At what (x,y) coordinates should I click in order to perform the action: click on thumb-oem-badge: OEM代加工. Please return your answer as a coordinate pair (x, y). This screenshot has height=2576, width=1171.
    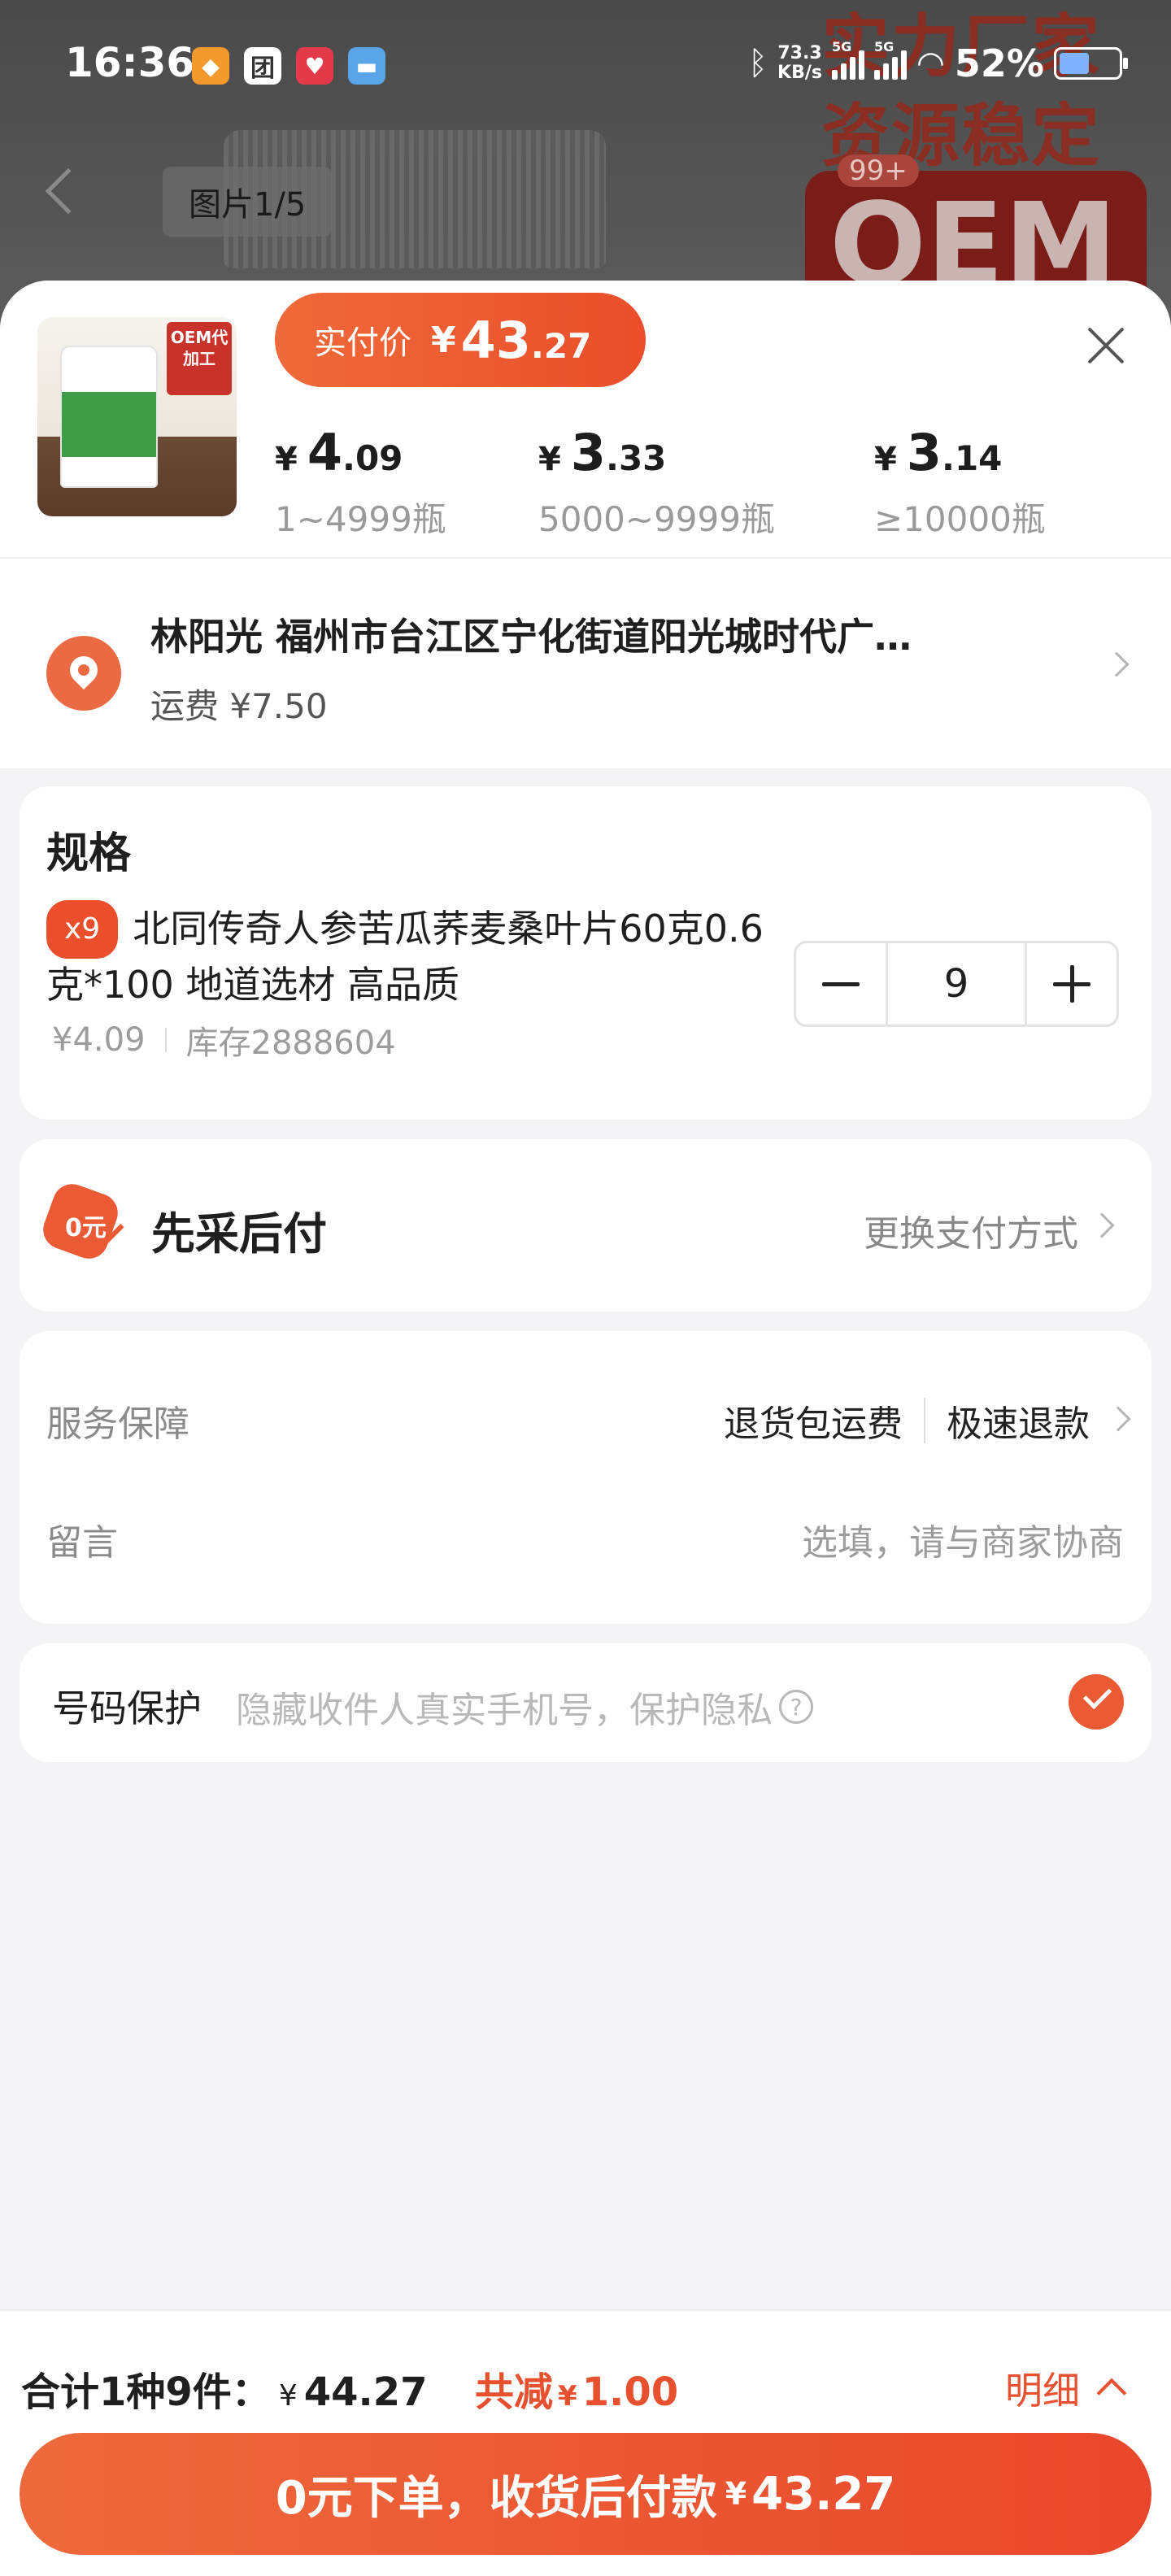
    Looking at the image, I should click on (199, 359).